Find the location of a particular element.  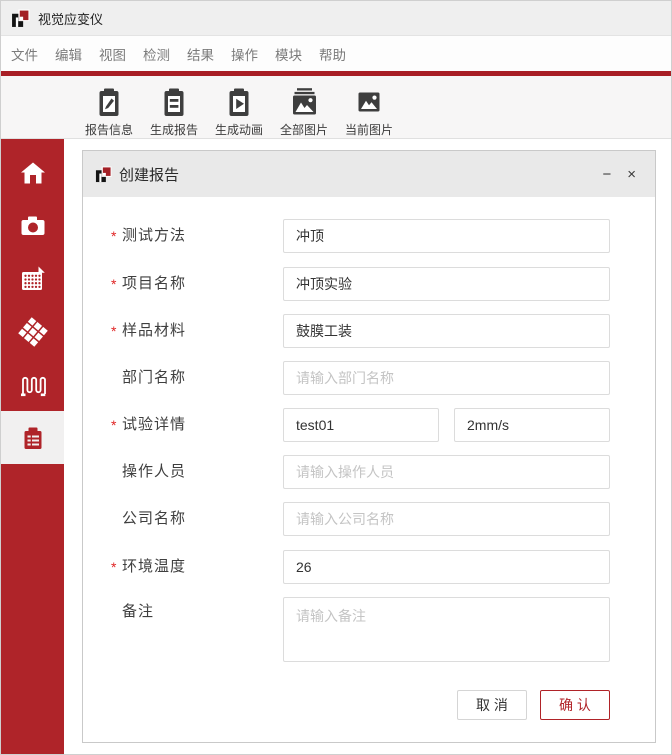

sidebar-item-camera is located at coordinates (32, 225).